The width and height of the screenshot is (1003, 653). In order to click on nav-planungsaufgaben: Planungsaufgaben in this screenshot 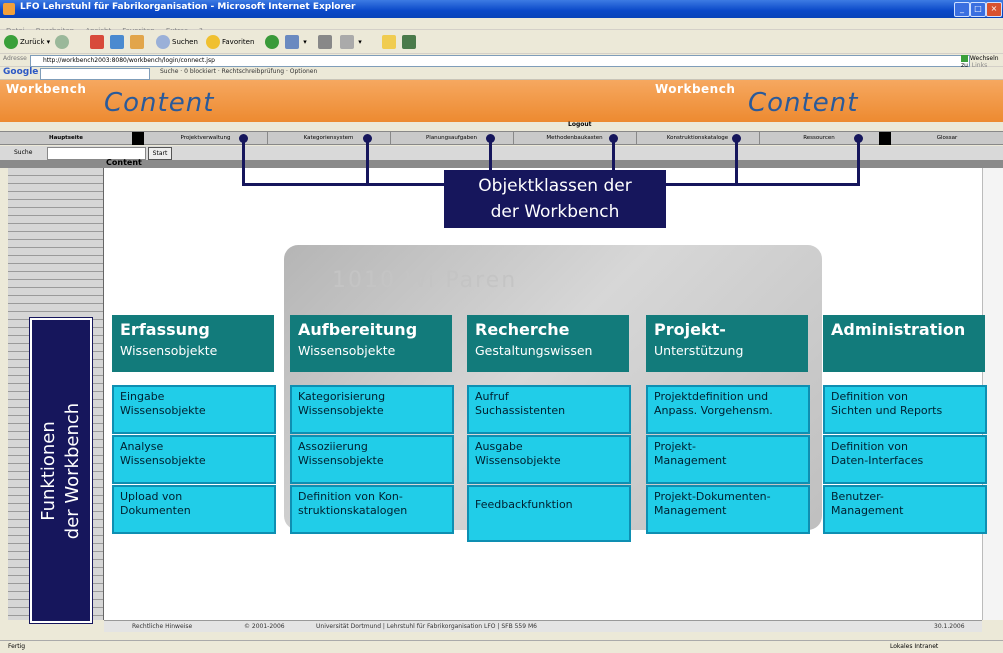, I will do `click(452, 138)`.